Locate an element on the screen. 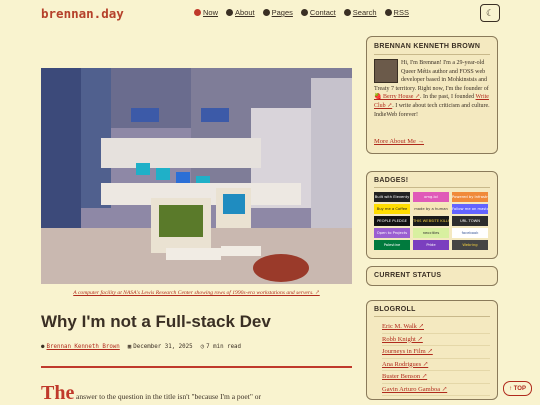  clock-icon: ◷ is located at coordinates (202, 347).